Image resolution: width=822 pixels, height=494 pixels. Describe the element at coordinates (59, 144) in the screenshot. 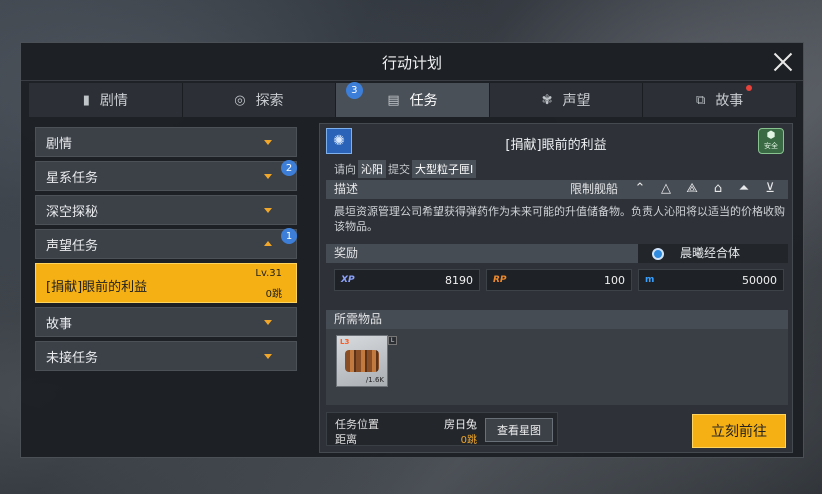

I see `sidebar-item-label: 剧情` at that location.